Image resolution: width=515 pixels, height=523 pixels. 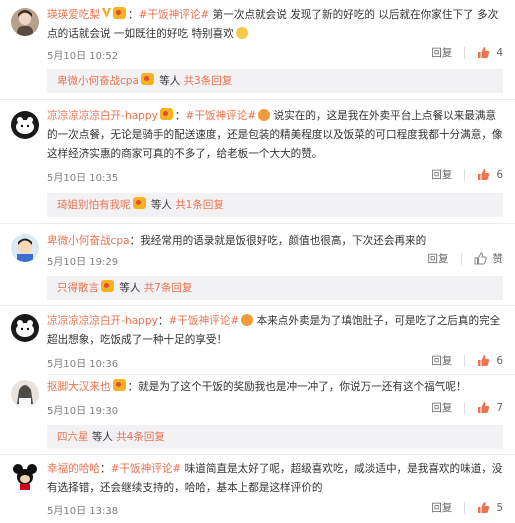 I want to click on comment-text: 卑微小何奋战cpa：我经常用的语录就是饭很好吃，颜值也很高，下次还会再来的, so click(x=237, y=241).